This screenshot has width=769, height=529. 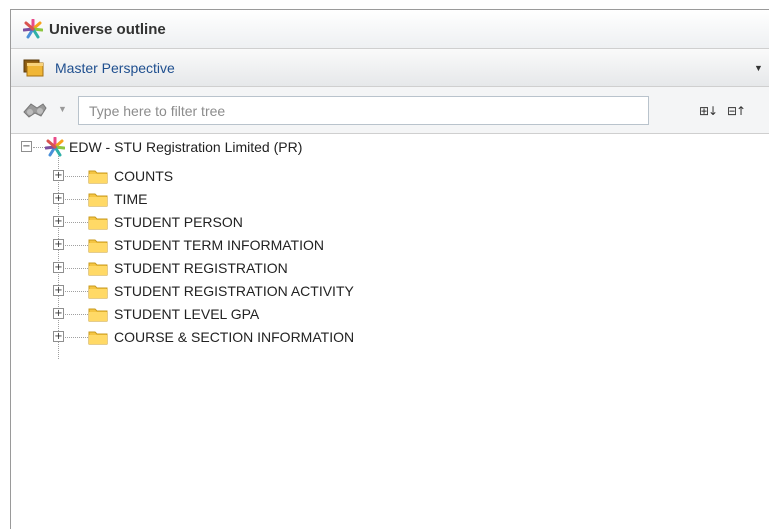 I want to click on expand-all-icon: ⊞↓, so click(x=708, y=111).